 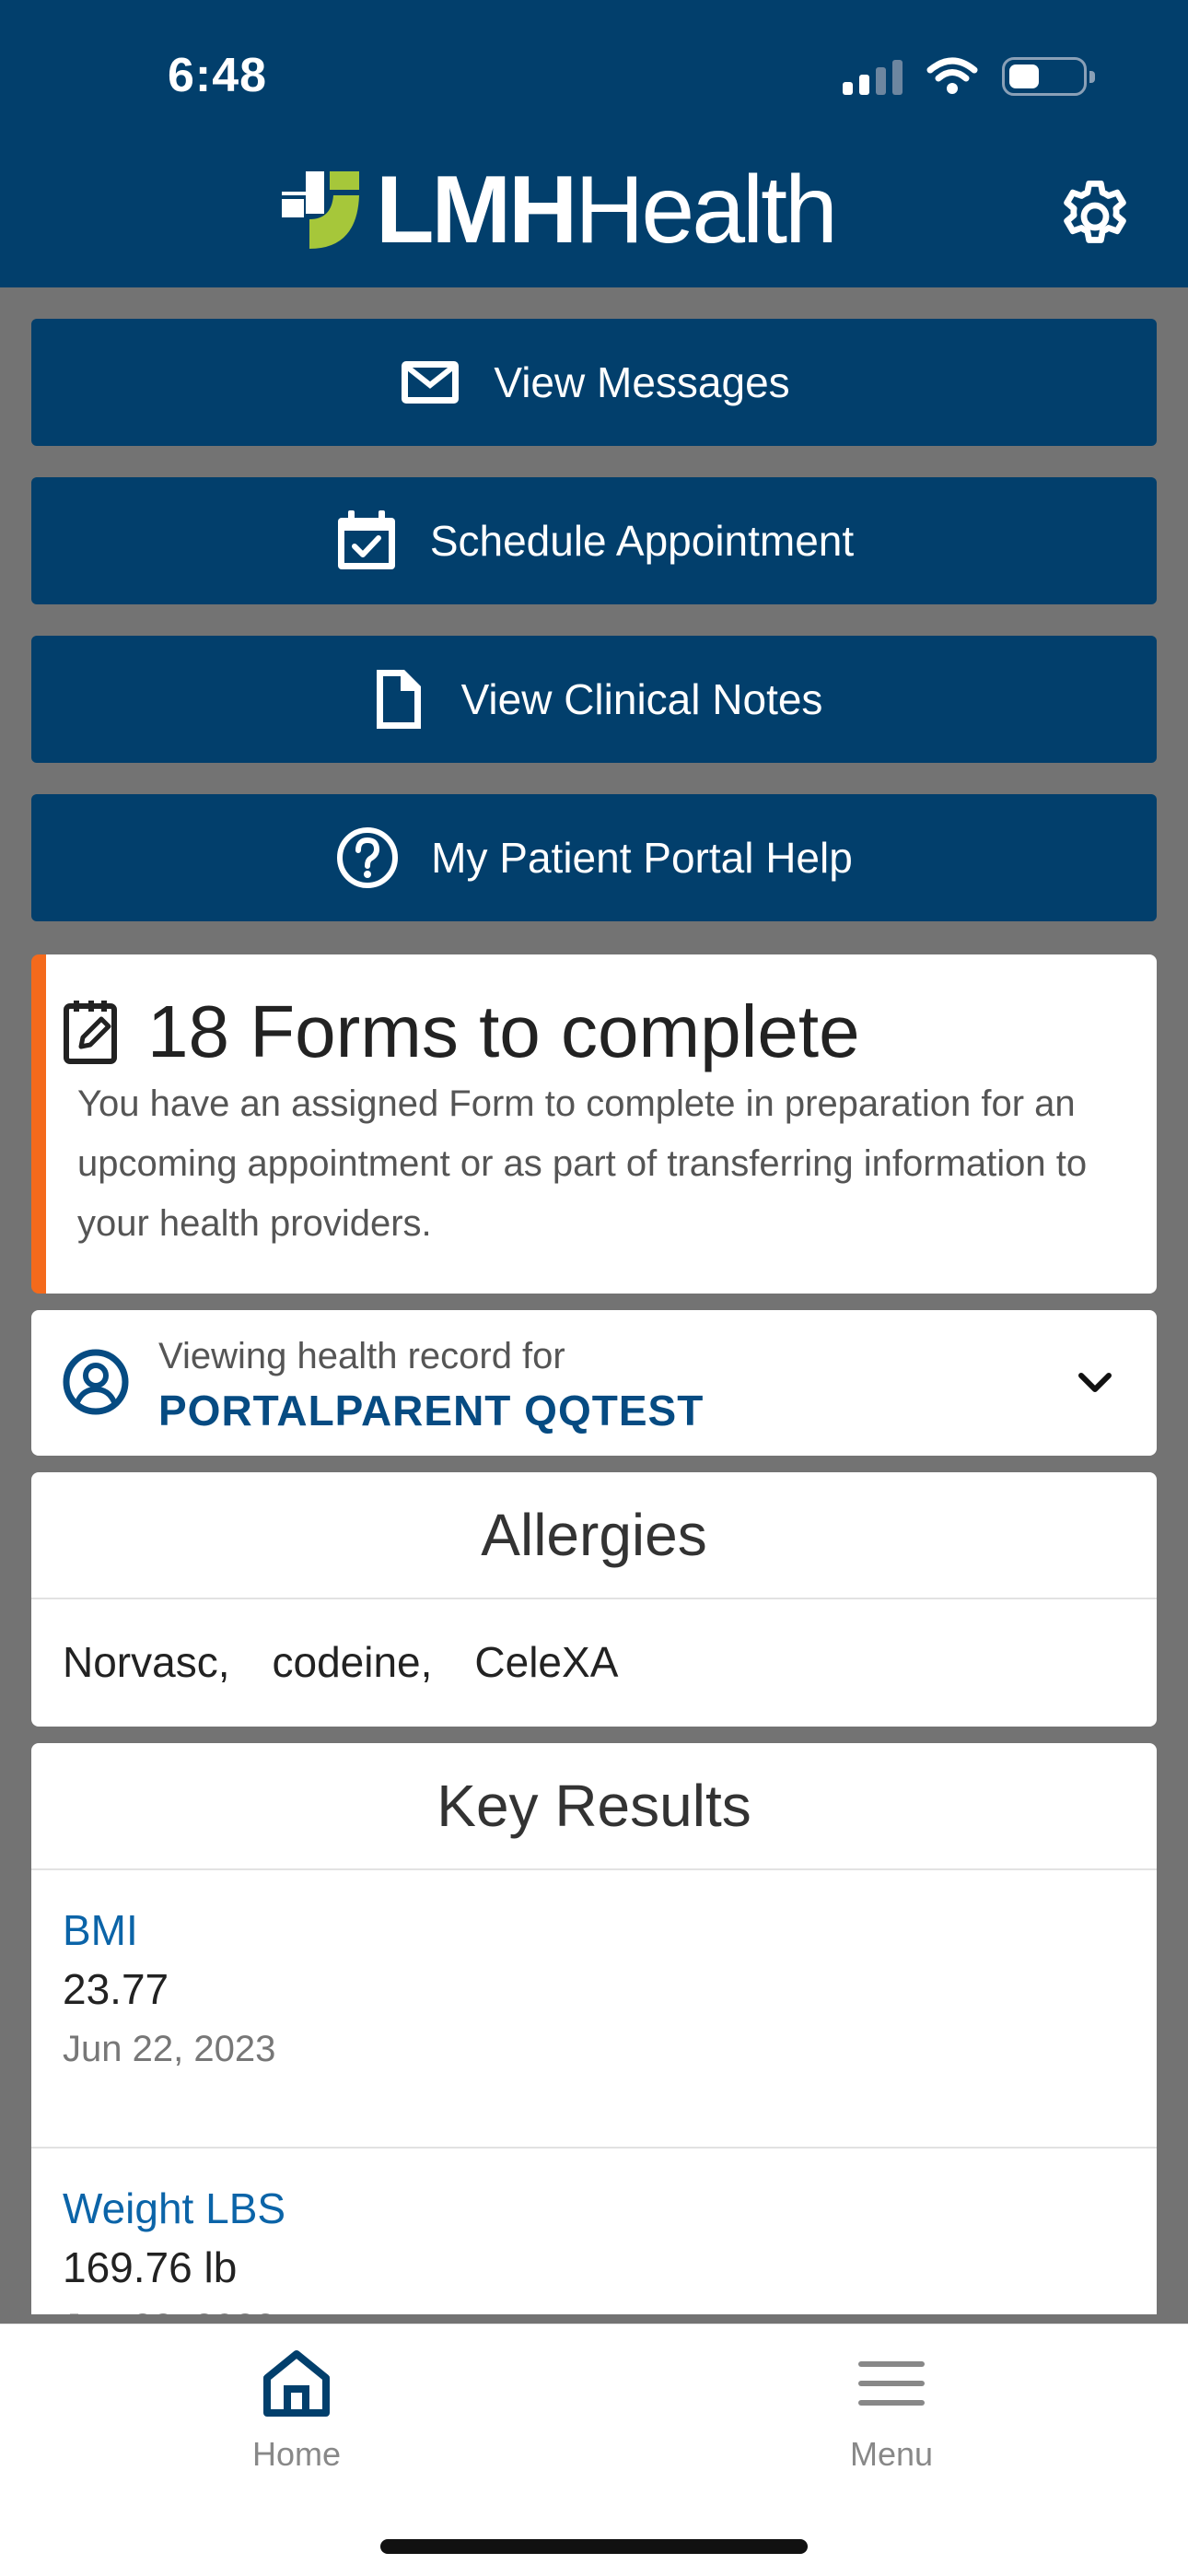 I want to click on wifi-icon, so click(x=952, y=75).